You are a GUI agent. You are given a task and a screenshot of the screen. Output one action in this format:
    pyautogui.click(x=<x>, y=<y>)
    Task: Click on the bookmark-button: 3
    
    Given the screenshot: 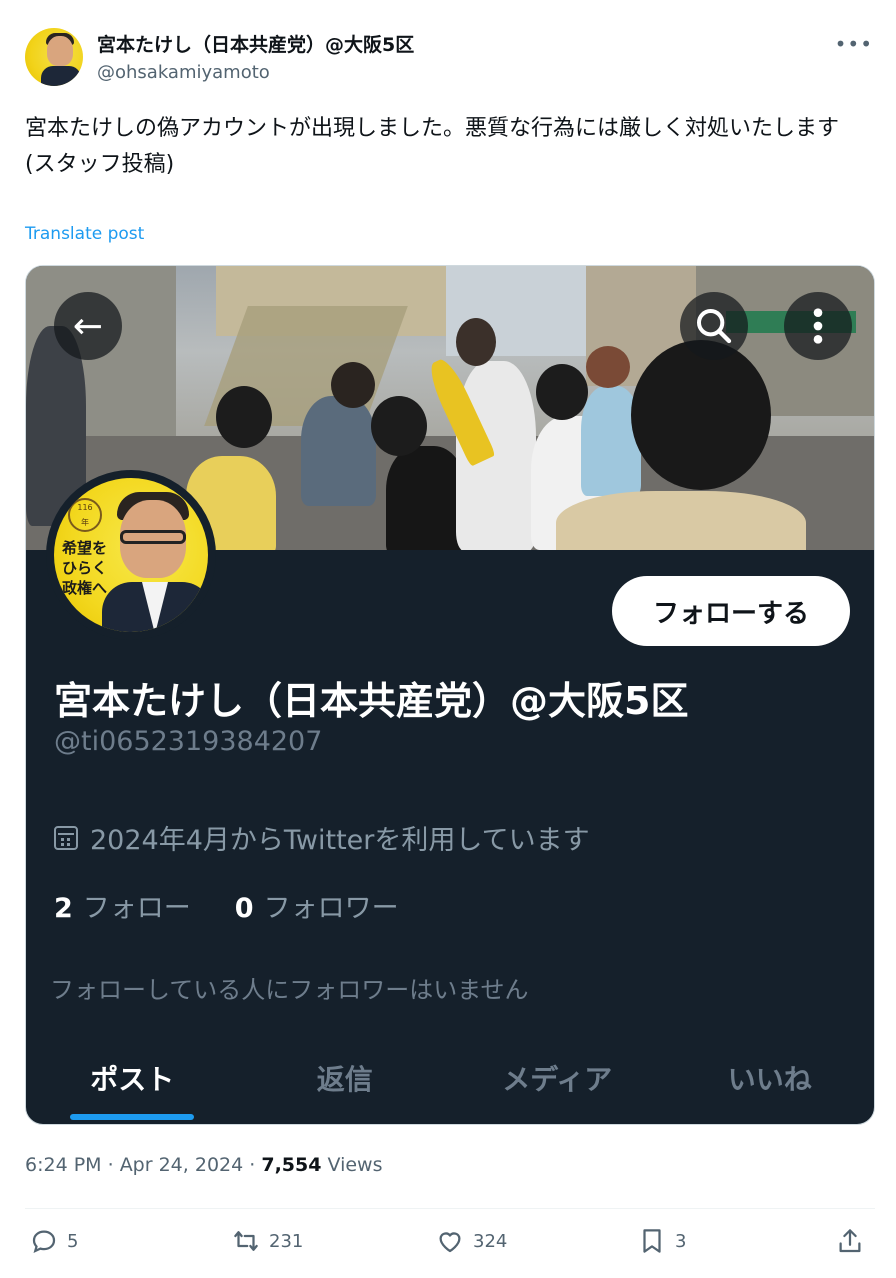 What is the action you would take?
    pyautogui.click(x=661, y=1241)
    